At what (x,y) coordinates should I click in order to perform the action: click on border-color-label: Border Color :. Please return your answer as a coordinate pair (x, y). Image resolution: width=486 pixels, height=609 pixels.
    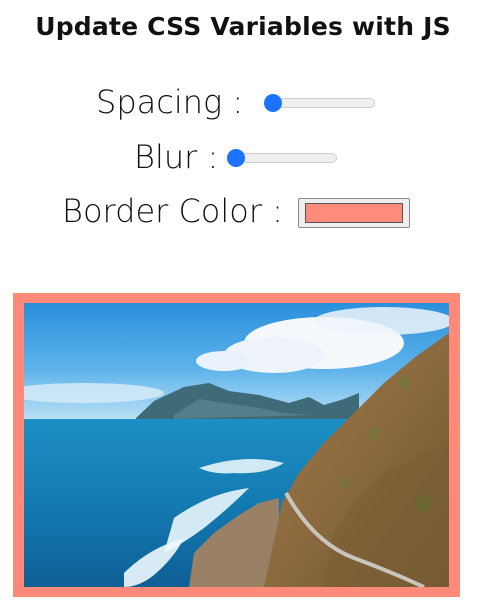
    Looking at the image, I should click on (172, 211).